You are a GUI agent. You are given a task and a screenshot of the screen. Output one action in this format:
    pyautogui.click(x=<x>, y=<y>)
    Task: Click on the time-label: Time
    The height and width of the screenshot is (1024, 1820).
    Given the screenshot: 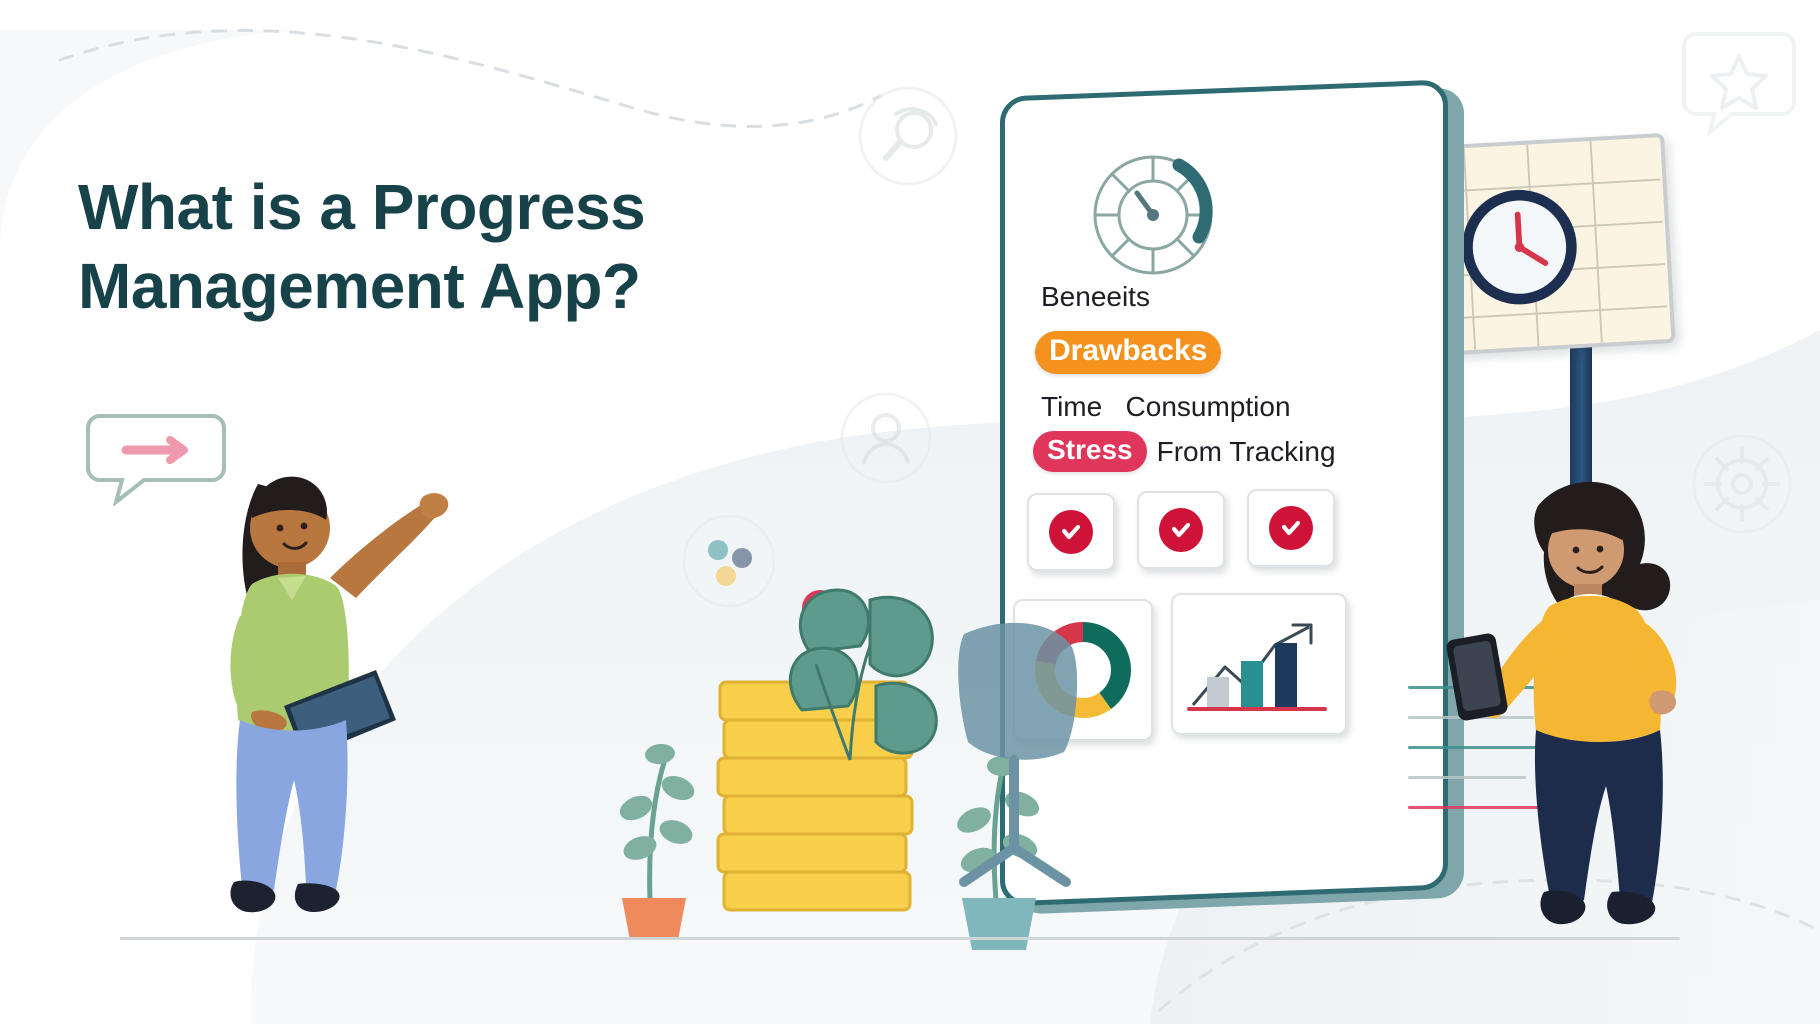 What is the action you would take?
    pyautogui.click(x=1072, y=406)
    